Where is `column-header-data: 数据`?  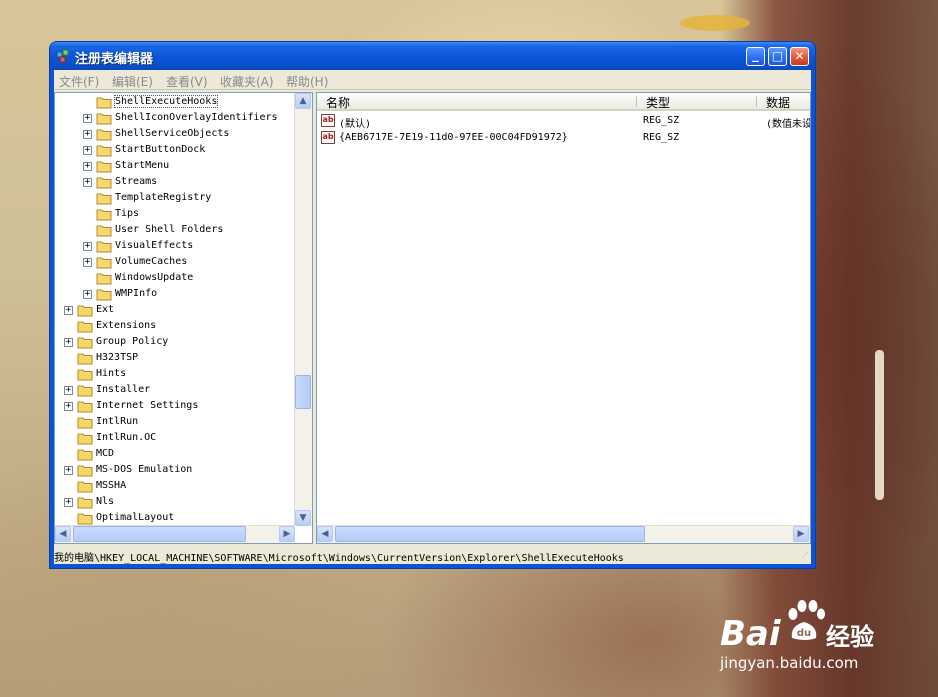 column-header-data: 数据 is located at coordinates (783, 102).